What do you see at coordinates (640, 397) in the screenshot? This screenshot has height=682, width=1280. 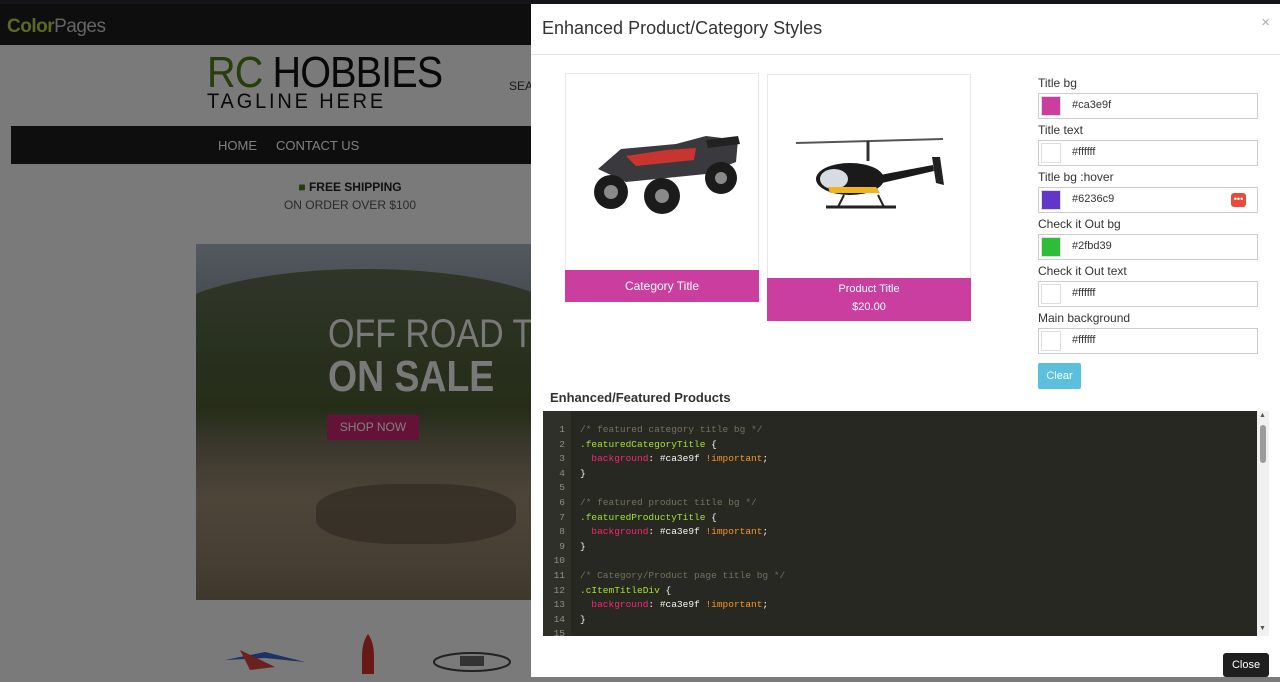 I see `section-title: Enhanced/Featured Products` at bounding box center [640, 397].